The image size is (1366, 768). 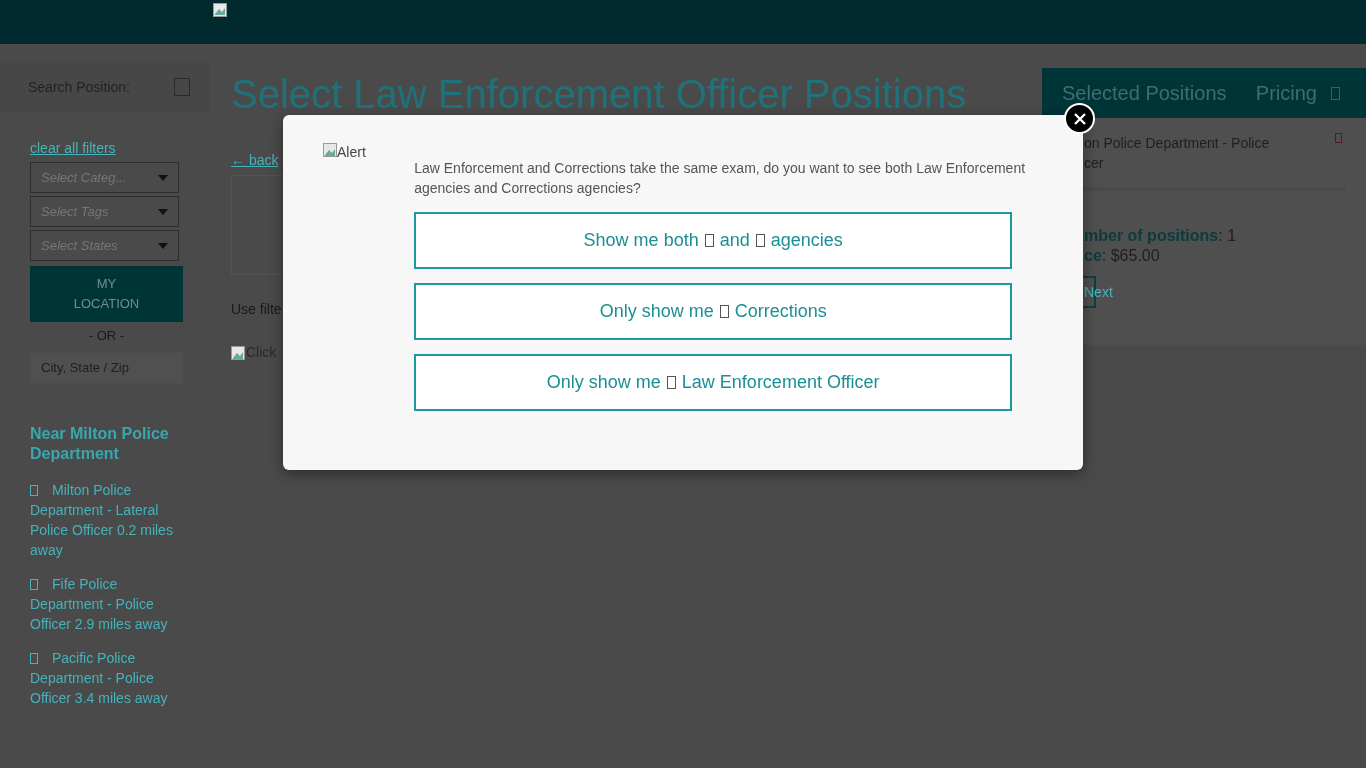 I want to click on option-button: Only show me Corrections, so click(x=713, y=311).